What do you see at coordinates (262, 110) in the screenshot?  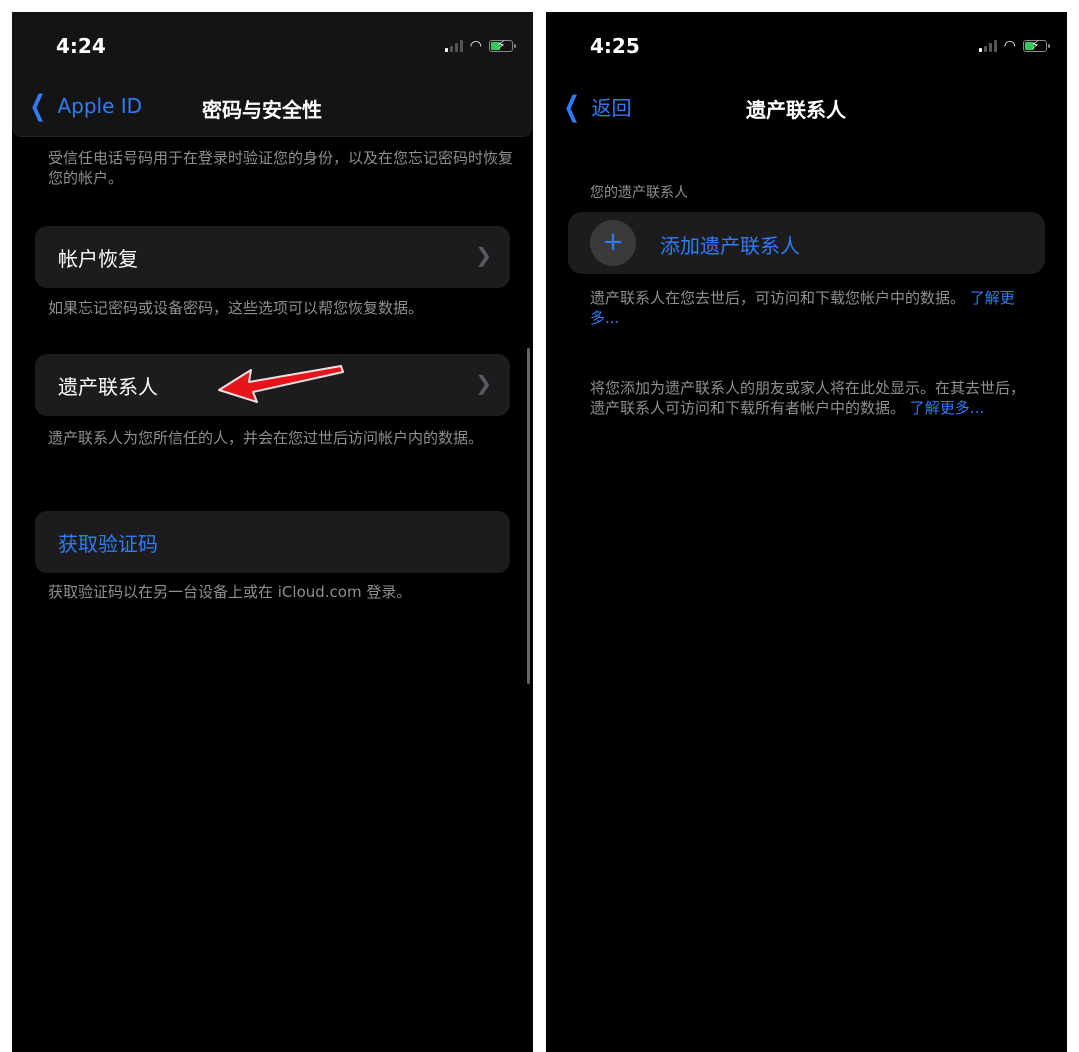 I see `page-title: 密码与安全性` at bounding box center [262, 110].